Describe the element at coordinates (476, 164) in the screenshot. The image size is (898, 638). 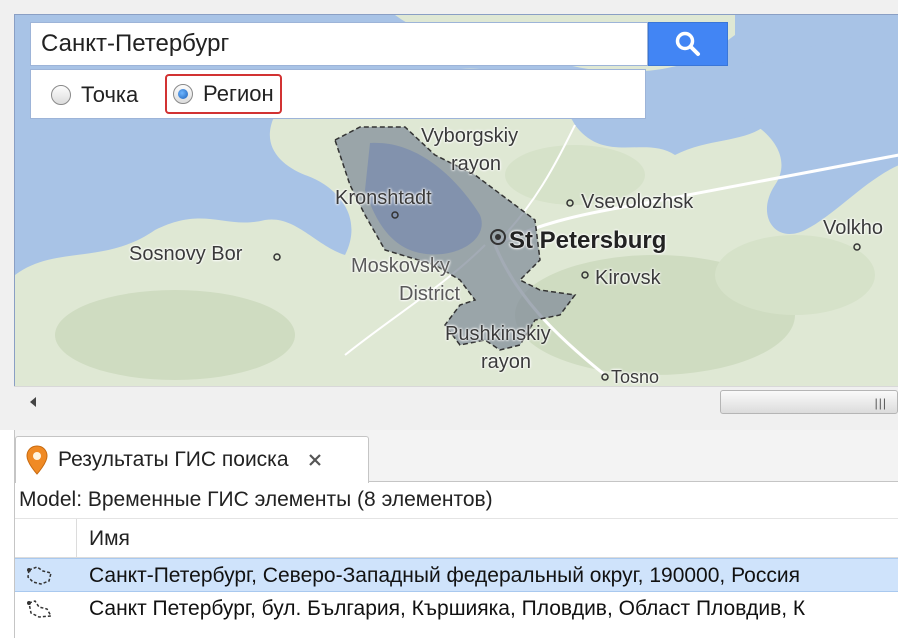
I see `map-label-vyborgskiy-rayon: rayon` at that location.